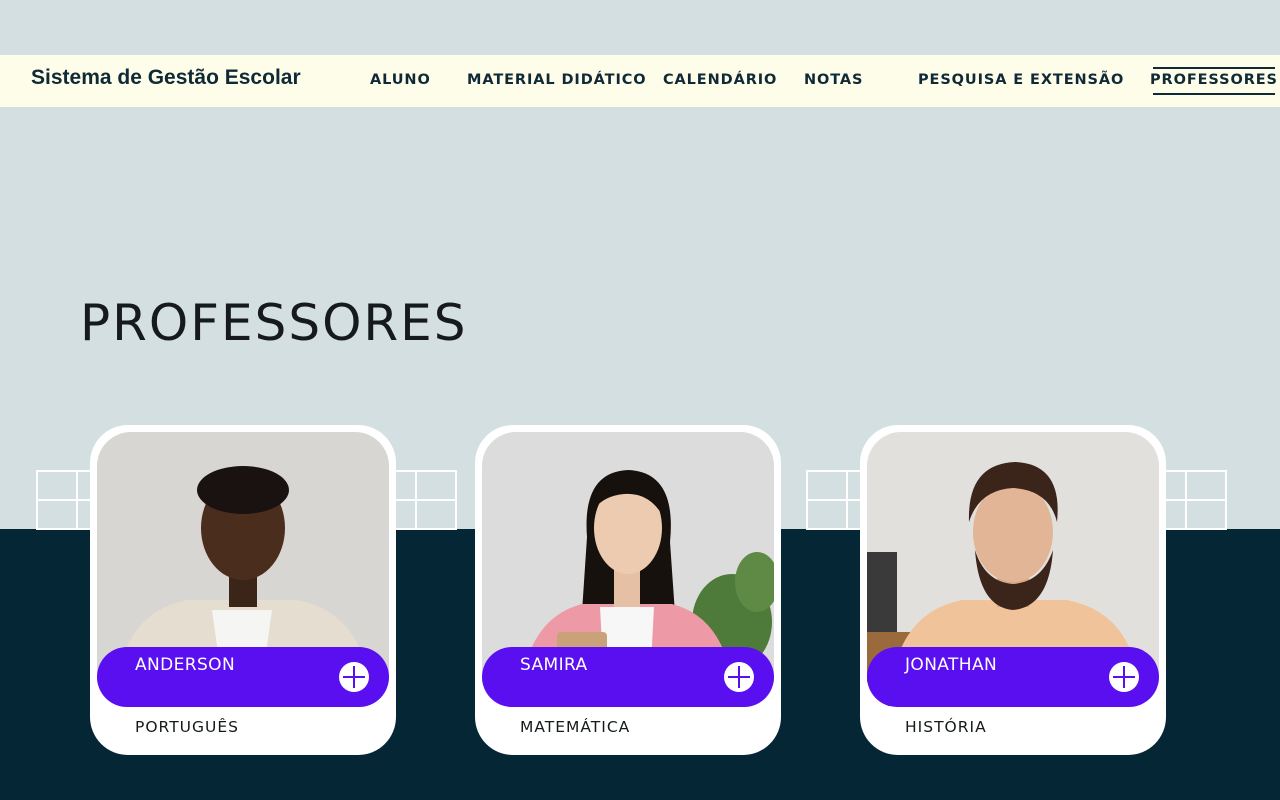 The image size is (1280, 800). Describe the element at coordinates (833, 80) in the screenshot. I see `nav-item-notas: NOTAS` at that location.